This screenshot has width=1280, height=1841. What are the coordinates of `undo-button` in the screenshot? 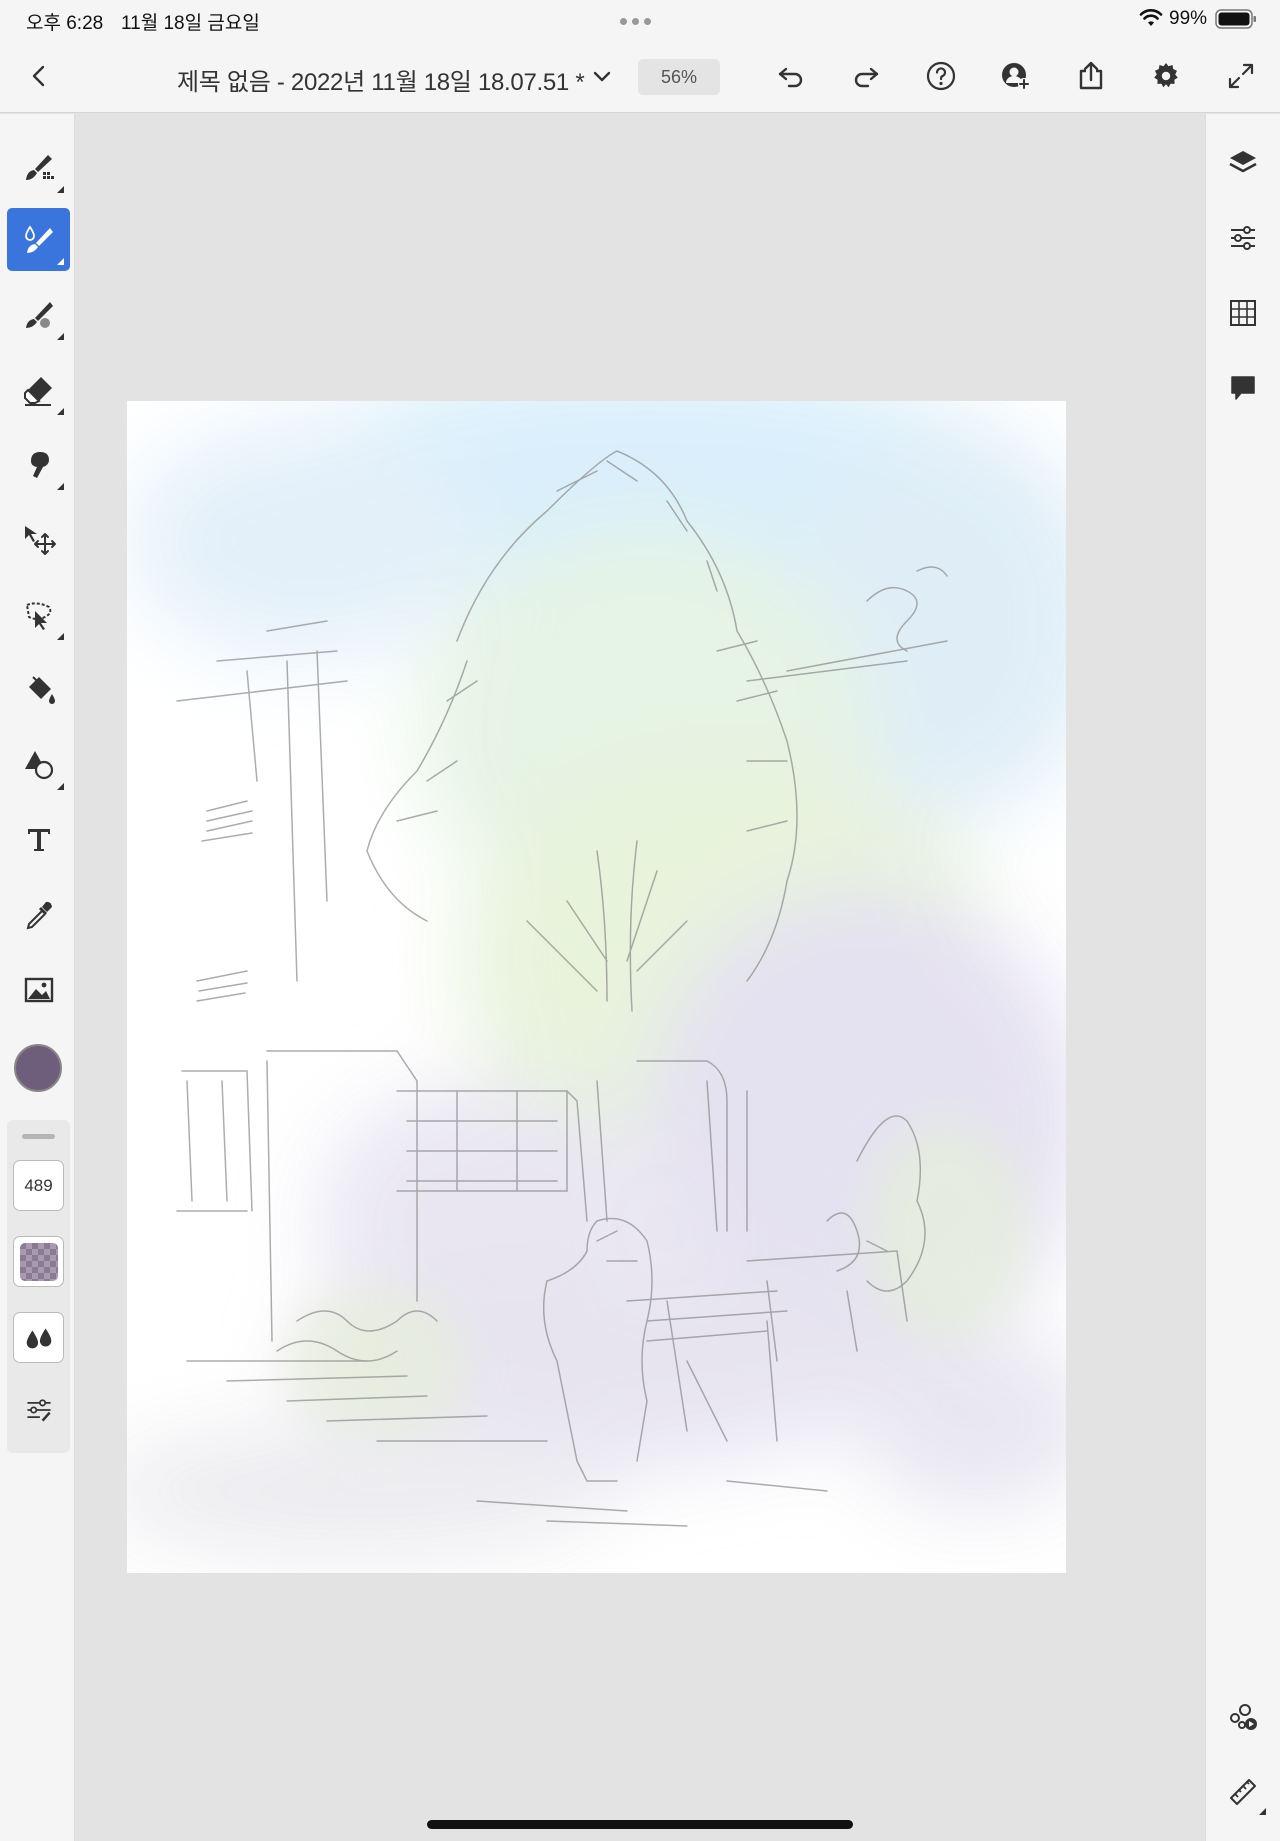 It's located at (791, 76).